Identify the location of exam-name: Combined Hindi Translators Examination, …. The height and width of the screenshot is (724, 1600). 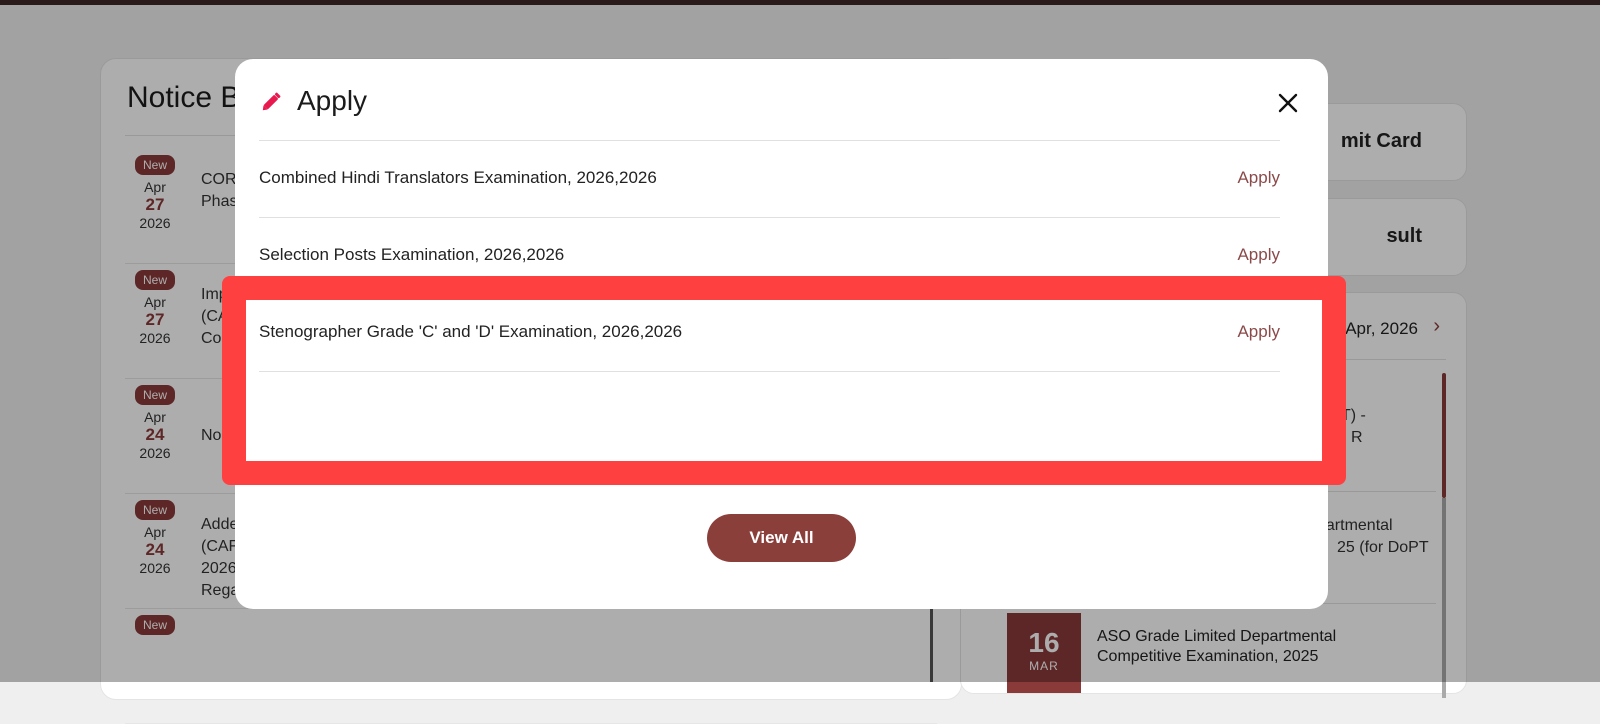
(458, 177).